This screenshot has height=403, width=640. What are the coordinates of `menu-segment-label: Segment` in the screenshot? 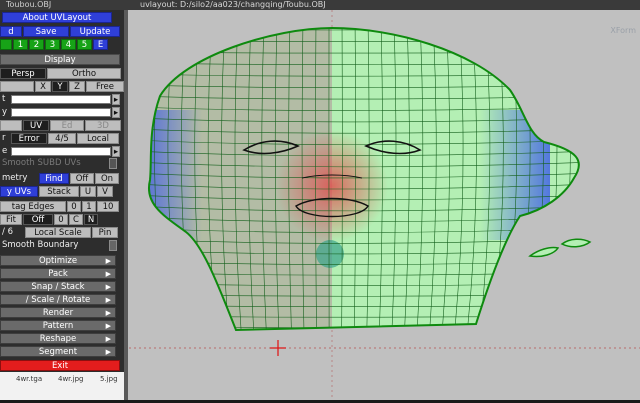 It's located at (58, 352).